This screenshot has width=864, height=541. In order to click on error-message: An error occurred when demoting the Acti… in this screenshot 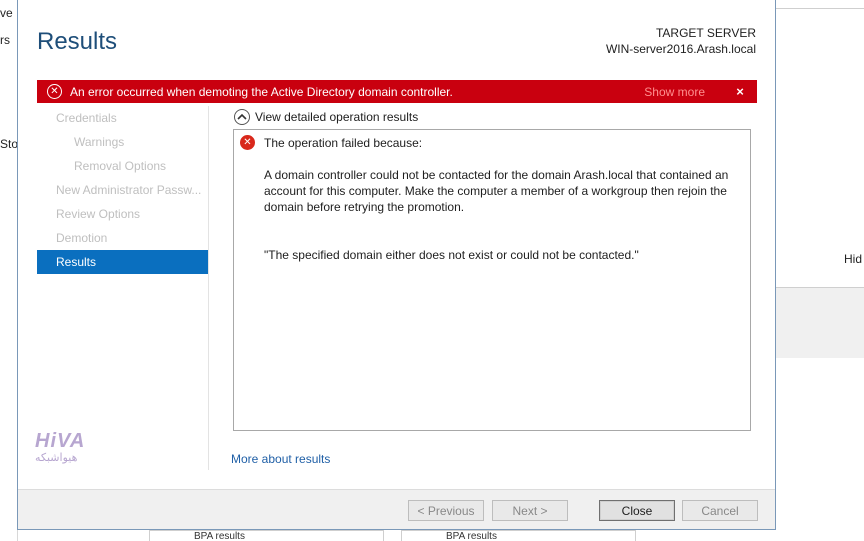, I will do `click(261, 91)`.